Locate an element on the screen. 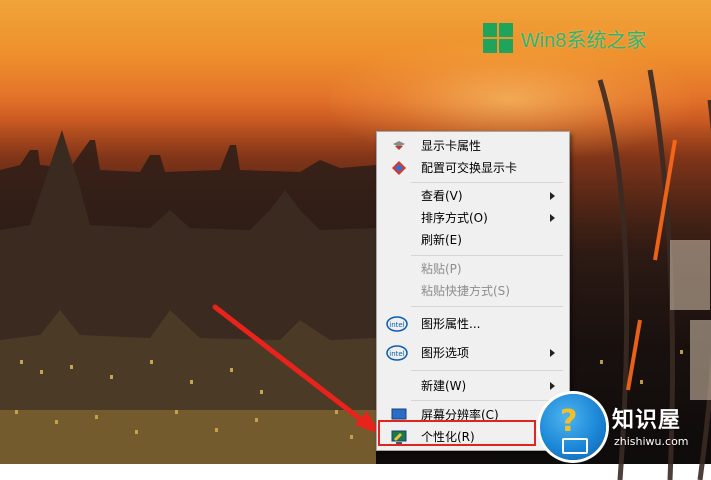 The height and width of the screenshot is (480, 711). personalize-highlight-box is located at coordinates (457, 433).